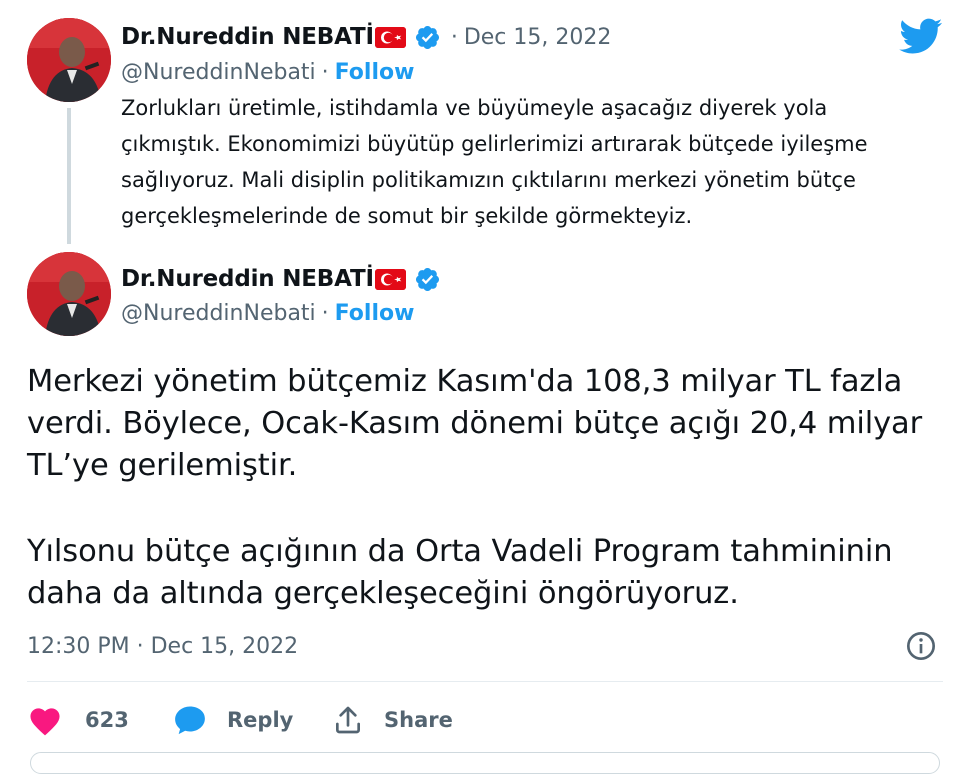  What do you see at coordinates (162, 465) in the screenshot?
I see `tweet-text-line: TL’ye gerilemiştir.` at bounding box center [162, 465].